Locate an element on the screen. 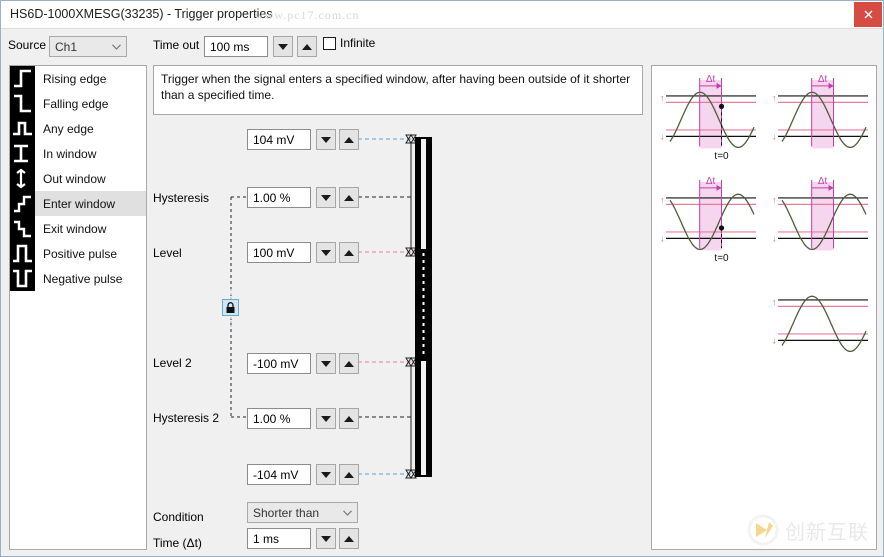 This screenshot has width=884, height=557. level-scale-graphic is located at coordinates (423, 307).